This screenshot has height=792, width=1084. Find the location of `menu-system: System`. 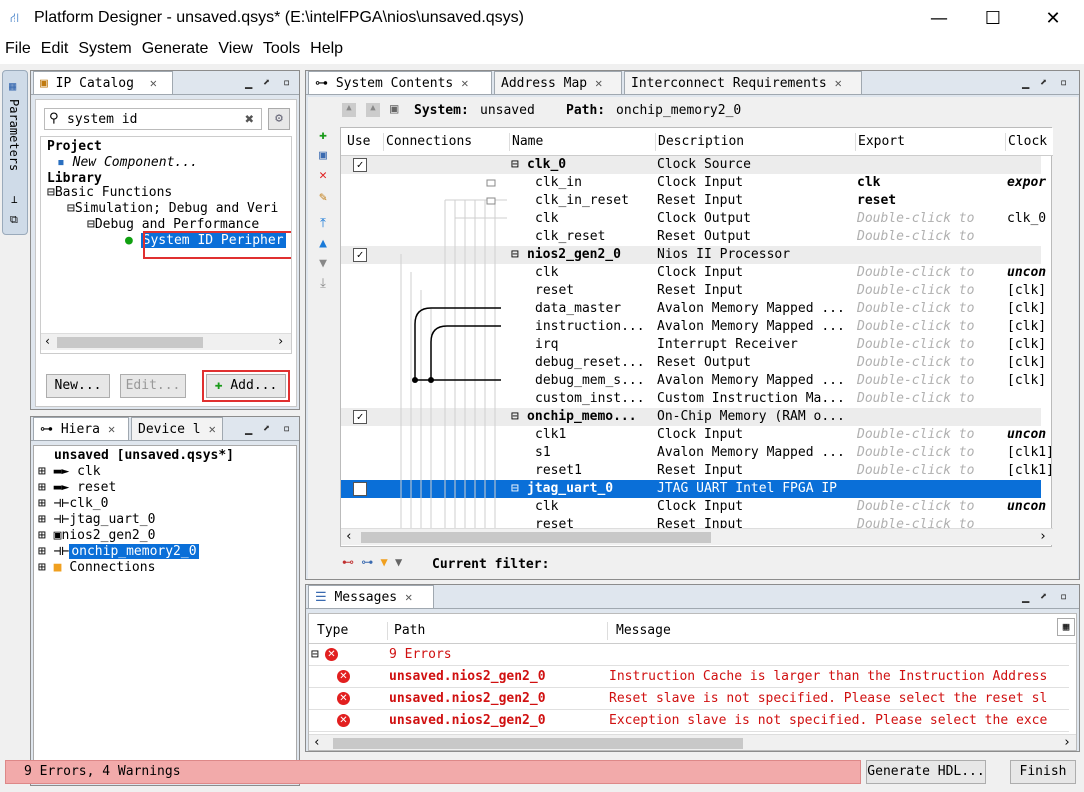

menu-system: System is located at coordinates (104, 50).